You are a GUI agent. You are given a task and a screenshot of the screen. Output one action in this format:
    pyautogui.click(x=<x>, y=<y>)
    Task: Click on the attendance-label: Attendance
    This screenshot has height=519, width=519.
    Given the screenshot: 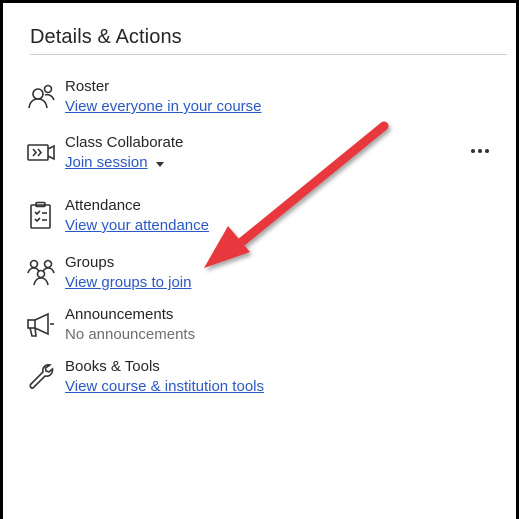 What is the action you would take?
    pyautogui.click(x=103, y=205)
    